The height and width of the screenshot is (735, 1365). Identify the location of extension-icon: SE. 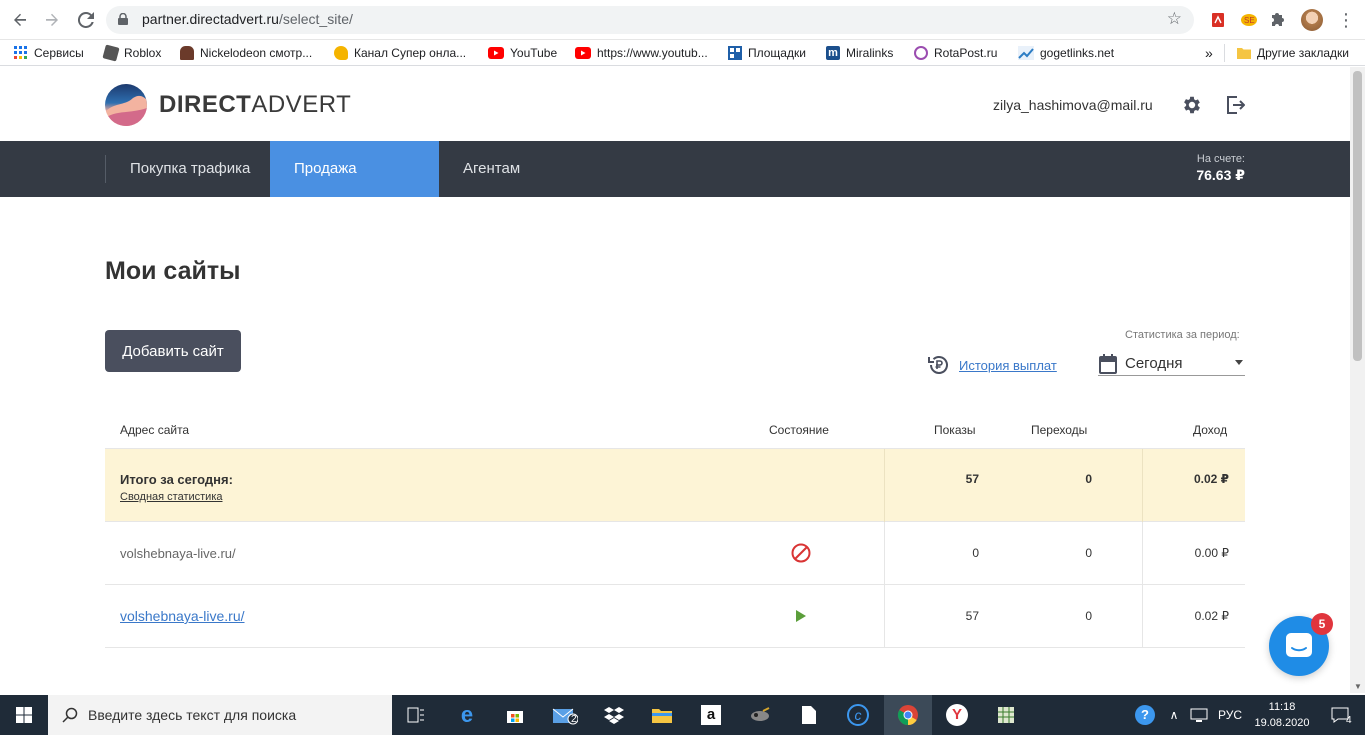
(1249, 20).